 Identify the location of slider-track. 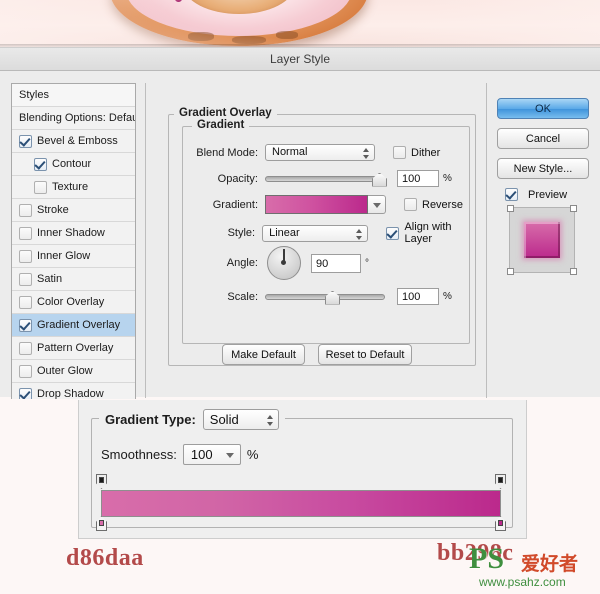
(325, 178).